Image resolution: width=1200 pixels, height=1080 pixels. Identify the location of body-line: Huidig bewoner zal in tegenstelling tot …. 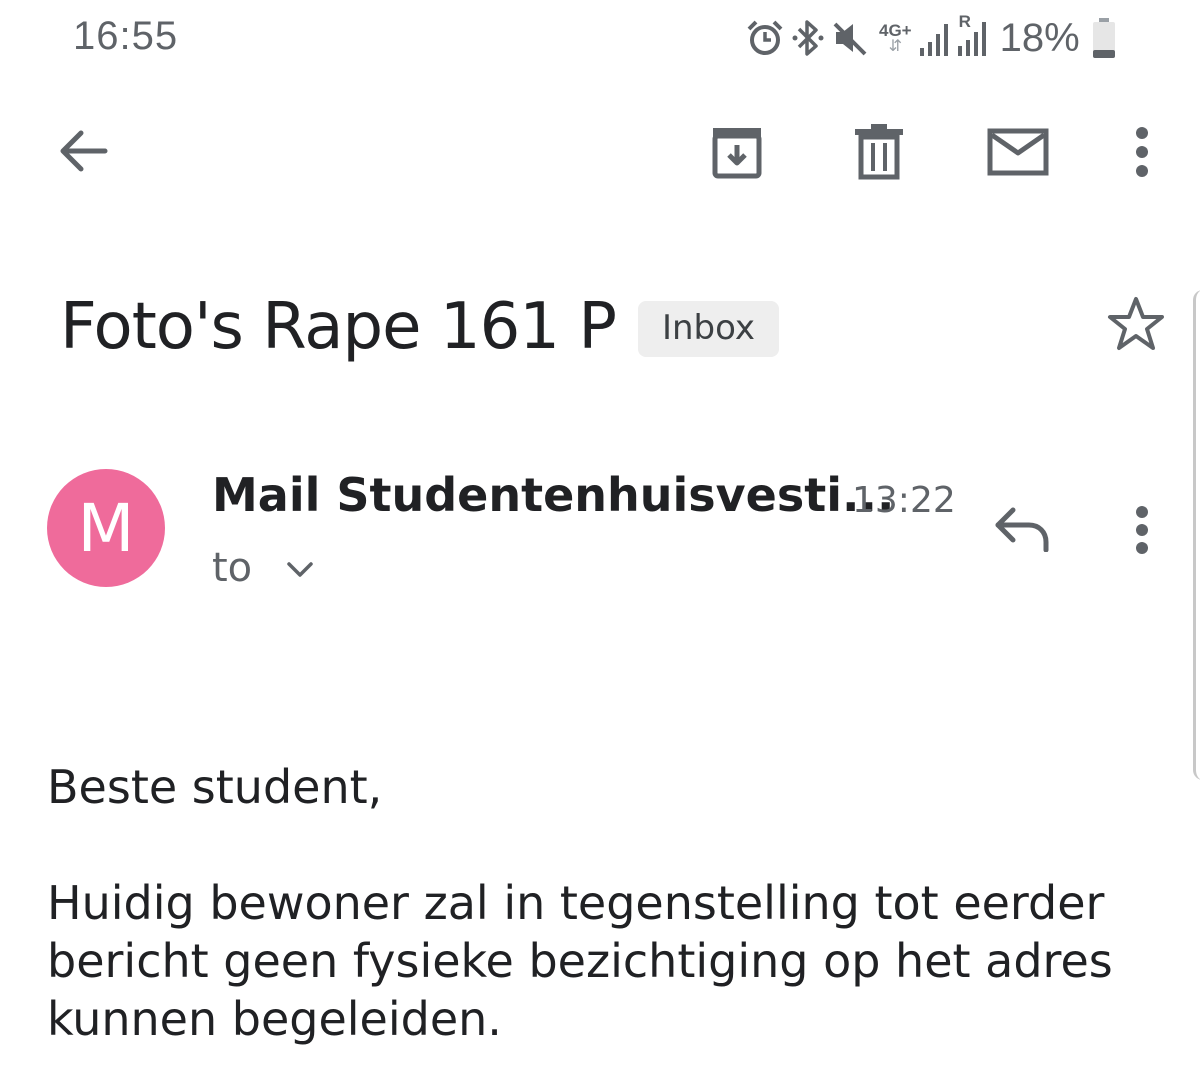
(576, 903).